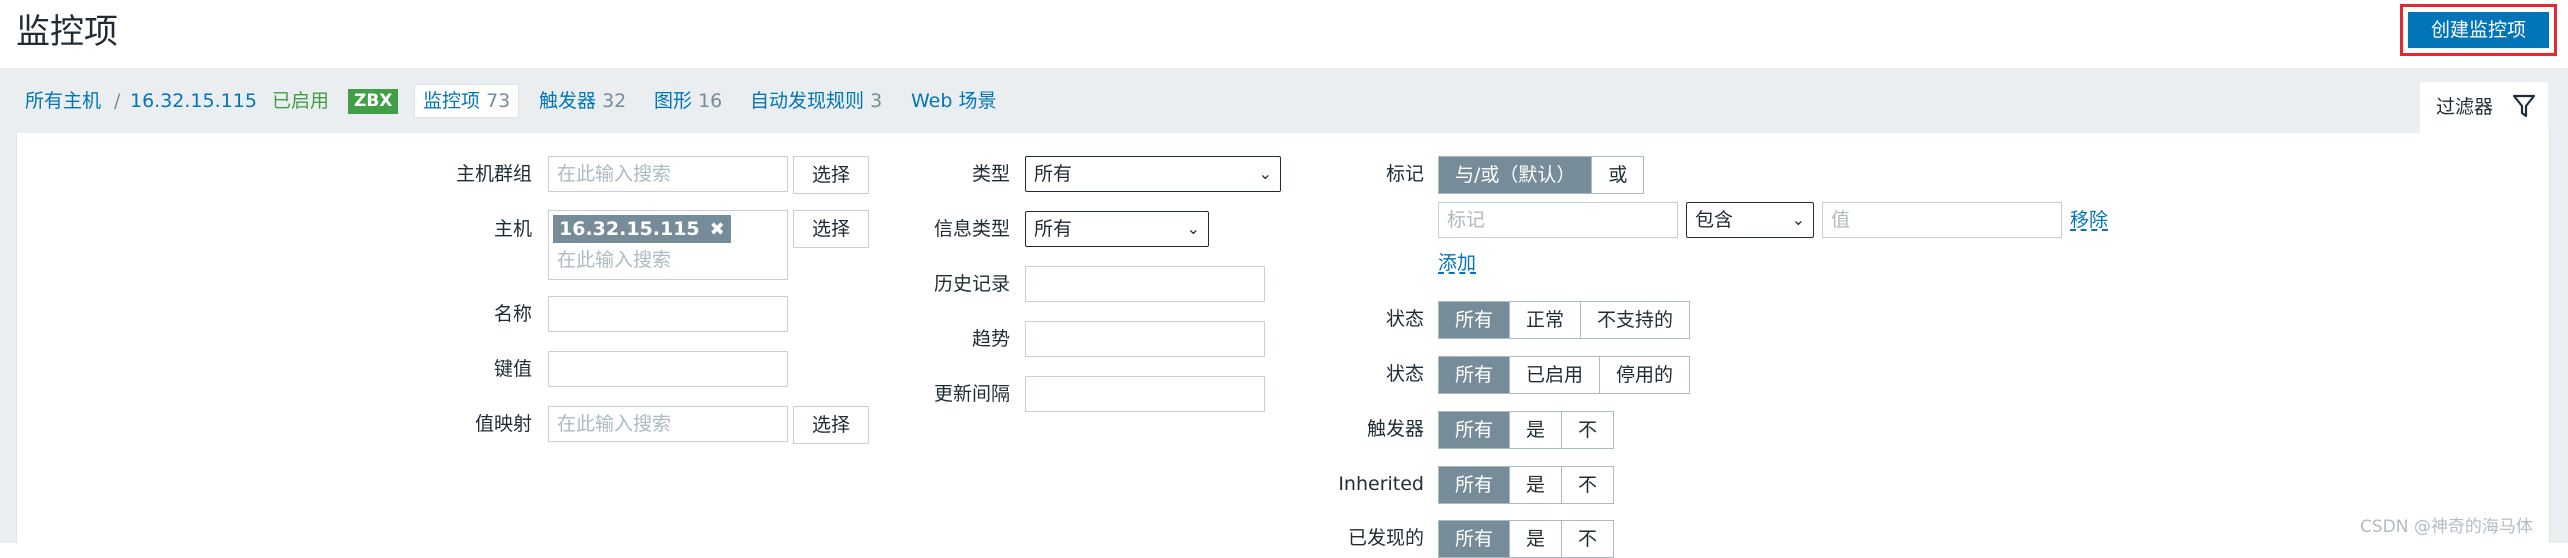 The image size is (2568, 558). What do you see at coordinates (668, 245) in the screenshot?
I see `host-multiselect: 16.32.15.115 ✖ 在此输入搜索` at bounding box center [668, 245].